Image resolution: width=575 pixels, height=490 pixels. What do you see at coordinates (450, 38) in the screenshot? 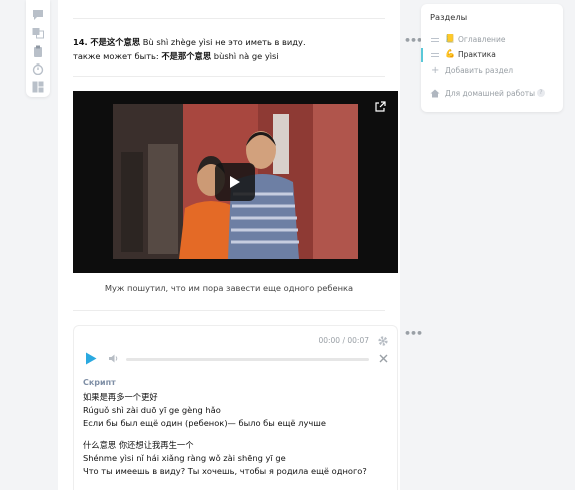
I see `notebook-icon: 📒` at bounding box center [450, 38].